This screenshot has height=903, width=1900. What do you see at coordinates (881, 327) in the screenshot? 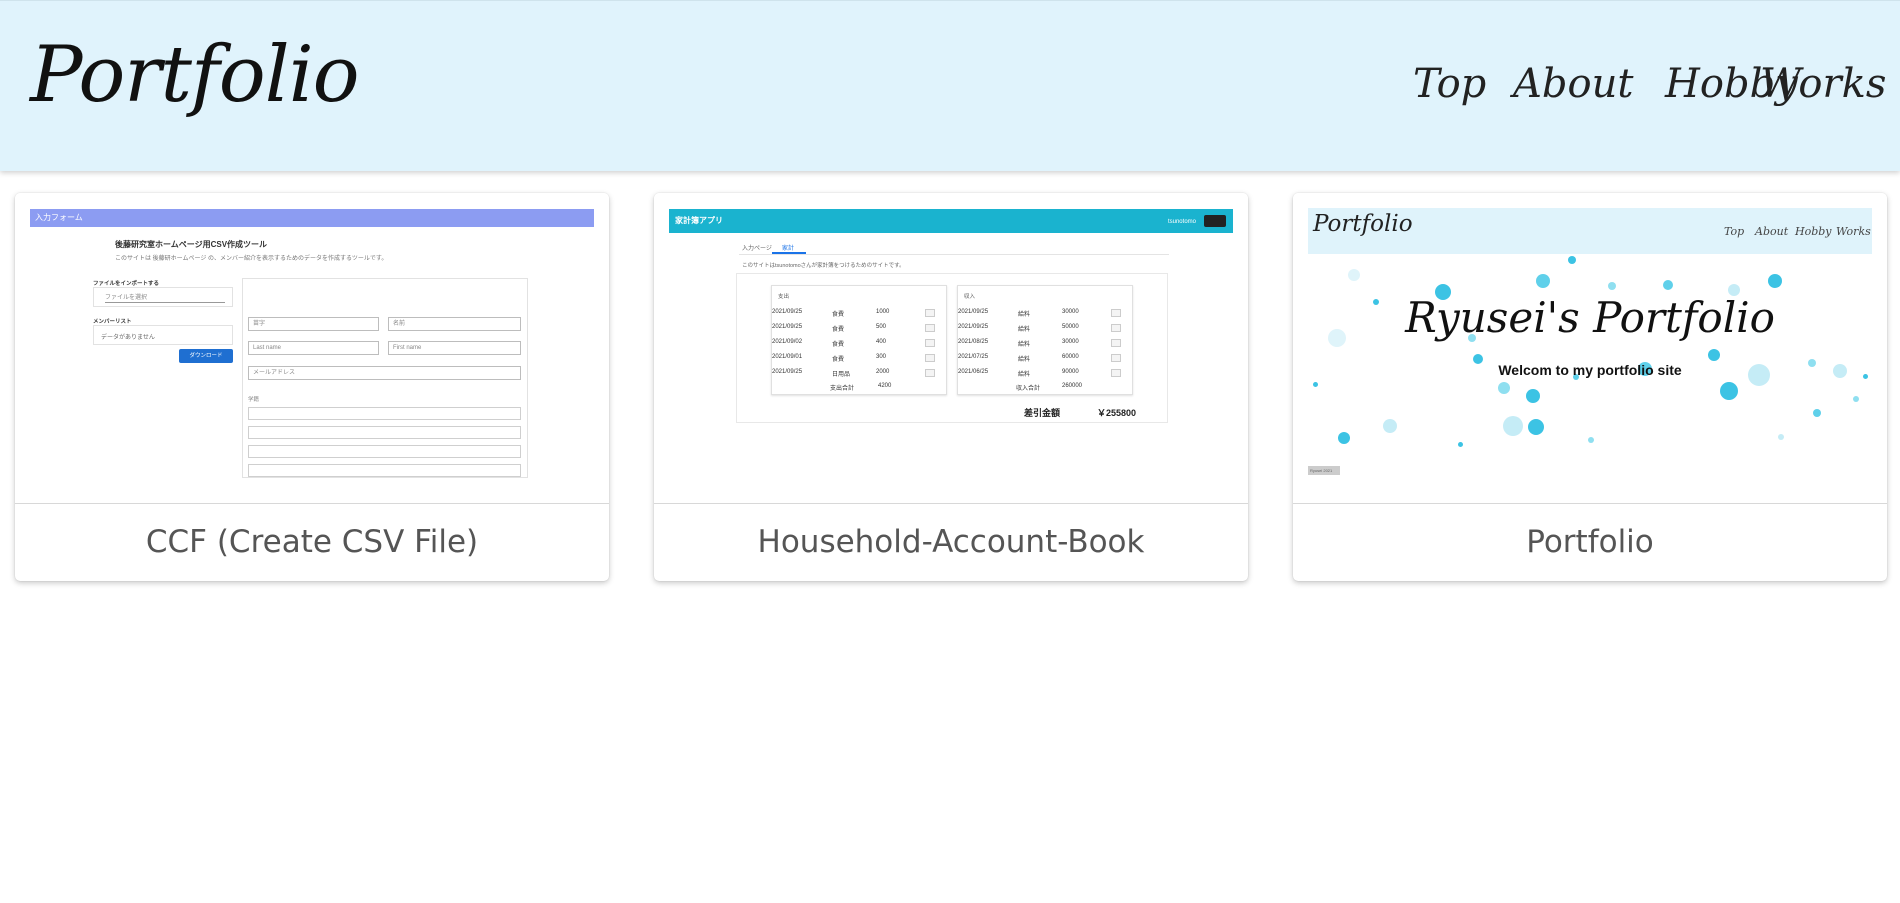
I see `thumb-expense-amount: 500` at bounding box center [881, 327].